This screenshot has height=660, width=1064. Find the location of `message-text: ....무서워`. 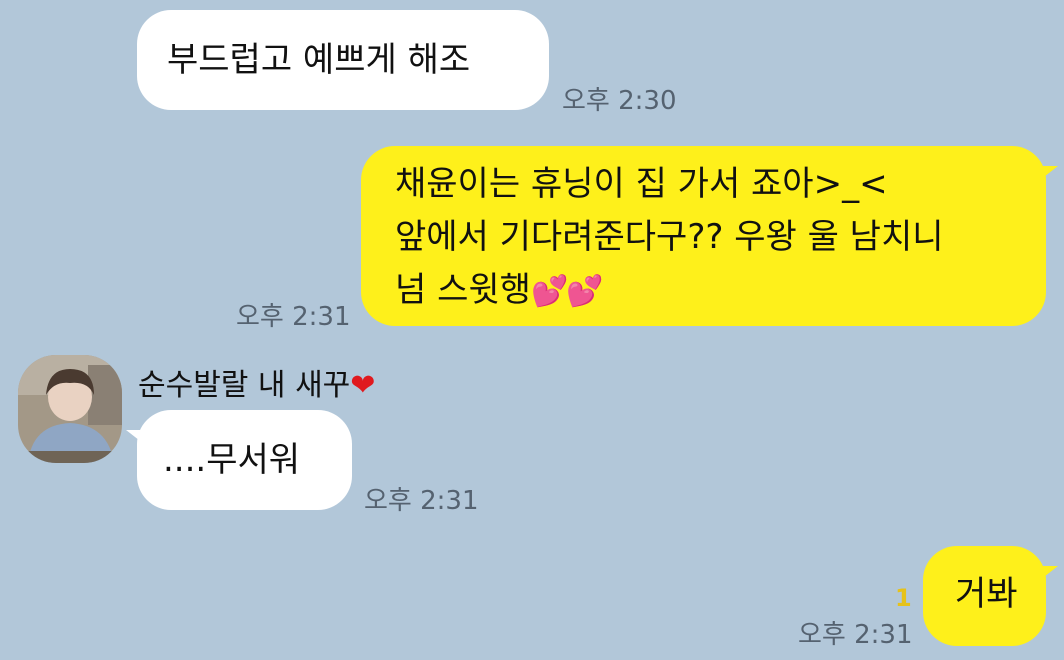

message-text: ....무서워 is located at coordinates (232, 460).